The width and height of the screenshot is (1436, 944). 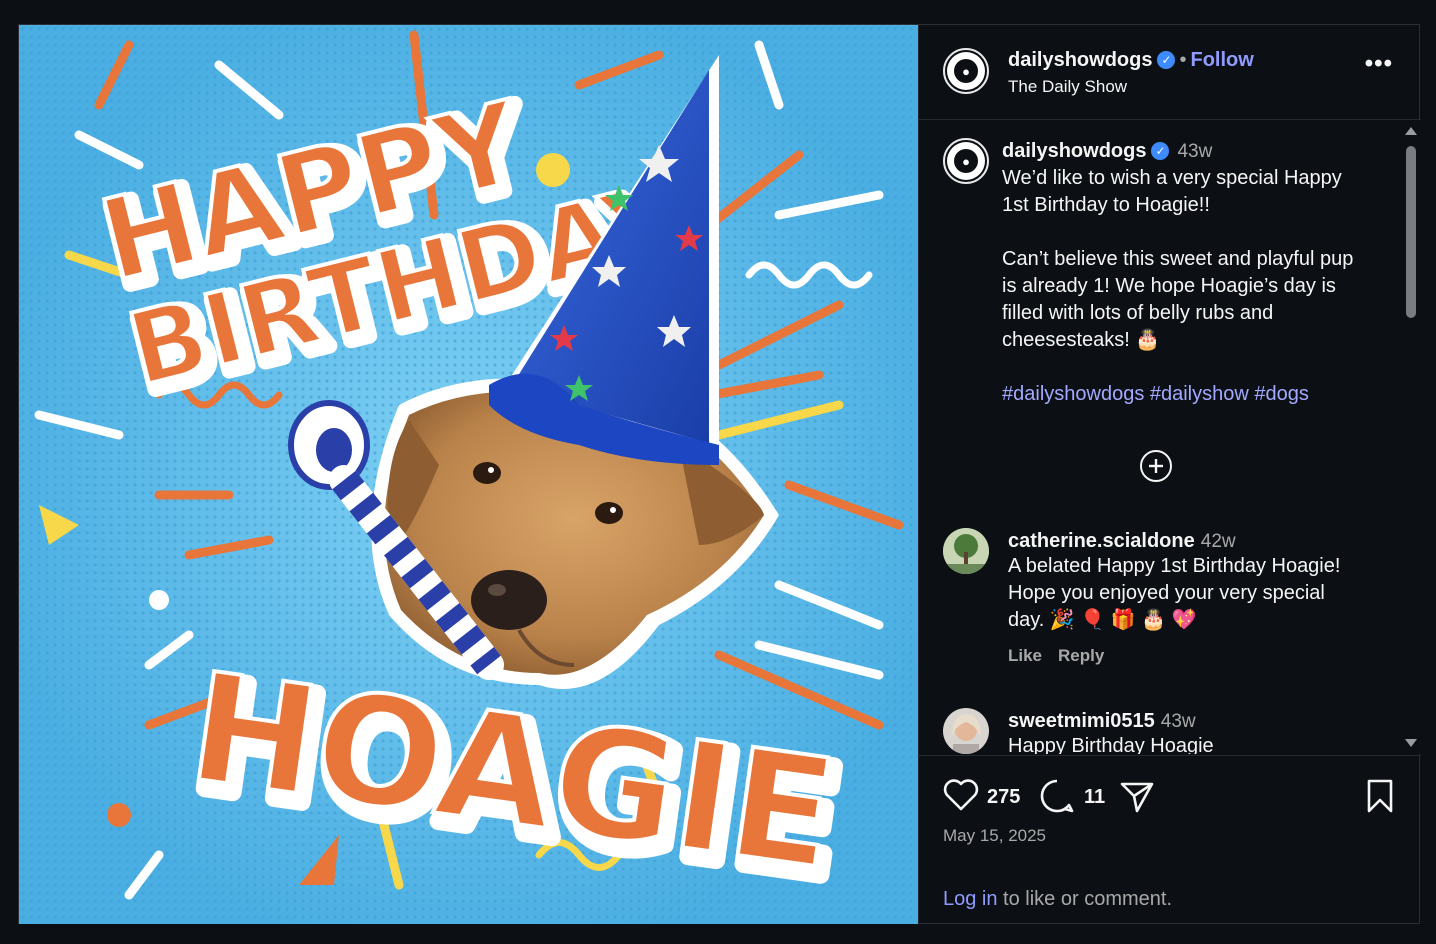 I want to click on login-prompt-text: to like or comment., so click(x=1085, y=899).